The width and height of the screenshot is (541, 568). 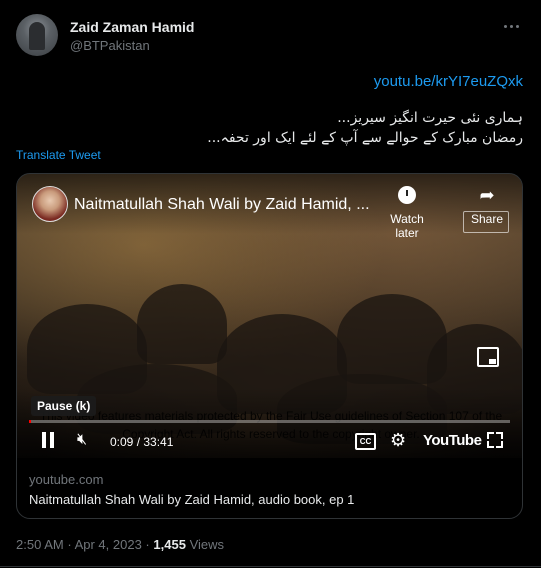 I want to click on fullscreen-icon, so click(x=495, y=440).